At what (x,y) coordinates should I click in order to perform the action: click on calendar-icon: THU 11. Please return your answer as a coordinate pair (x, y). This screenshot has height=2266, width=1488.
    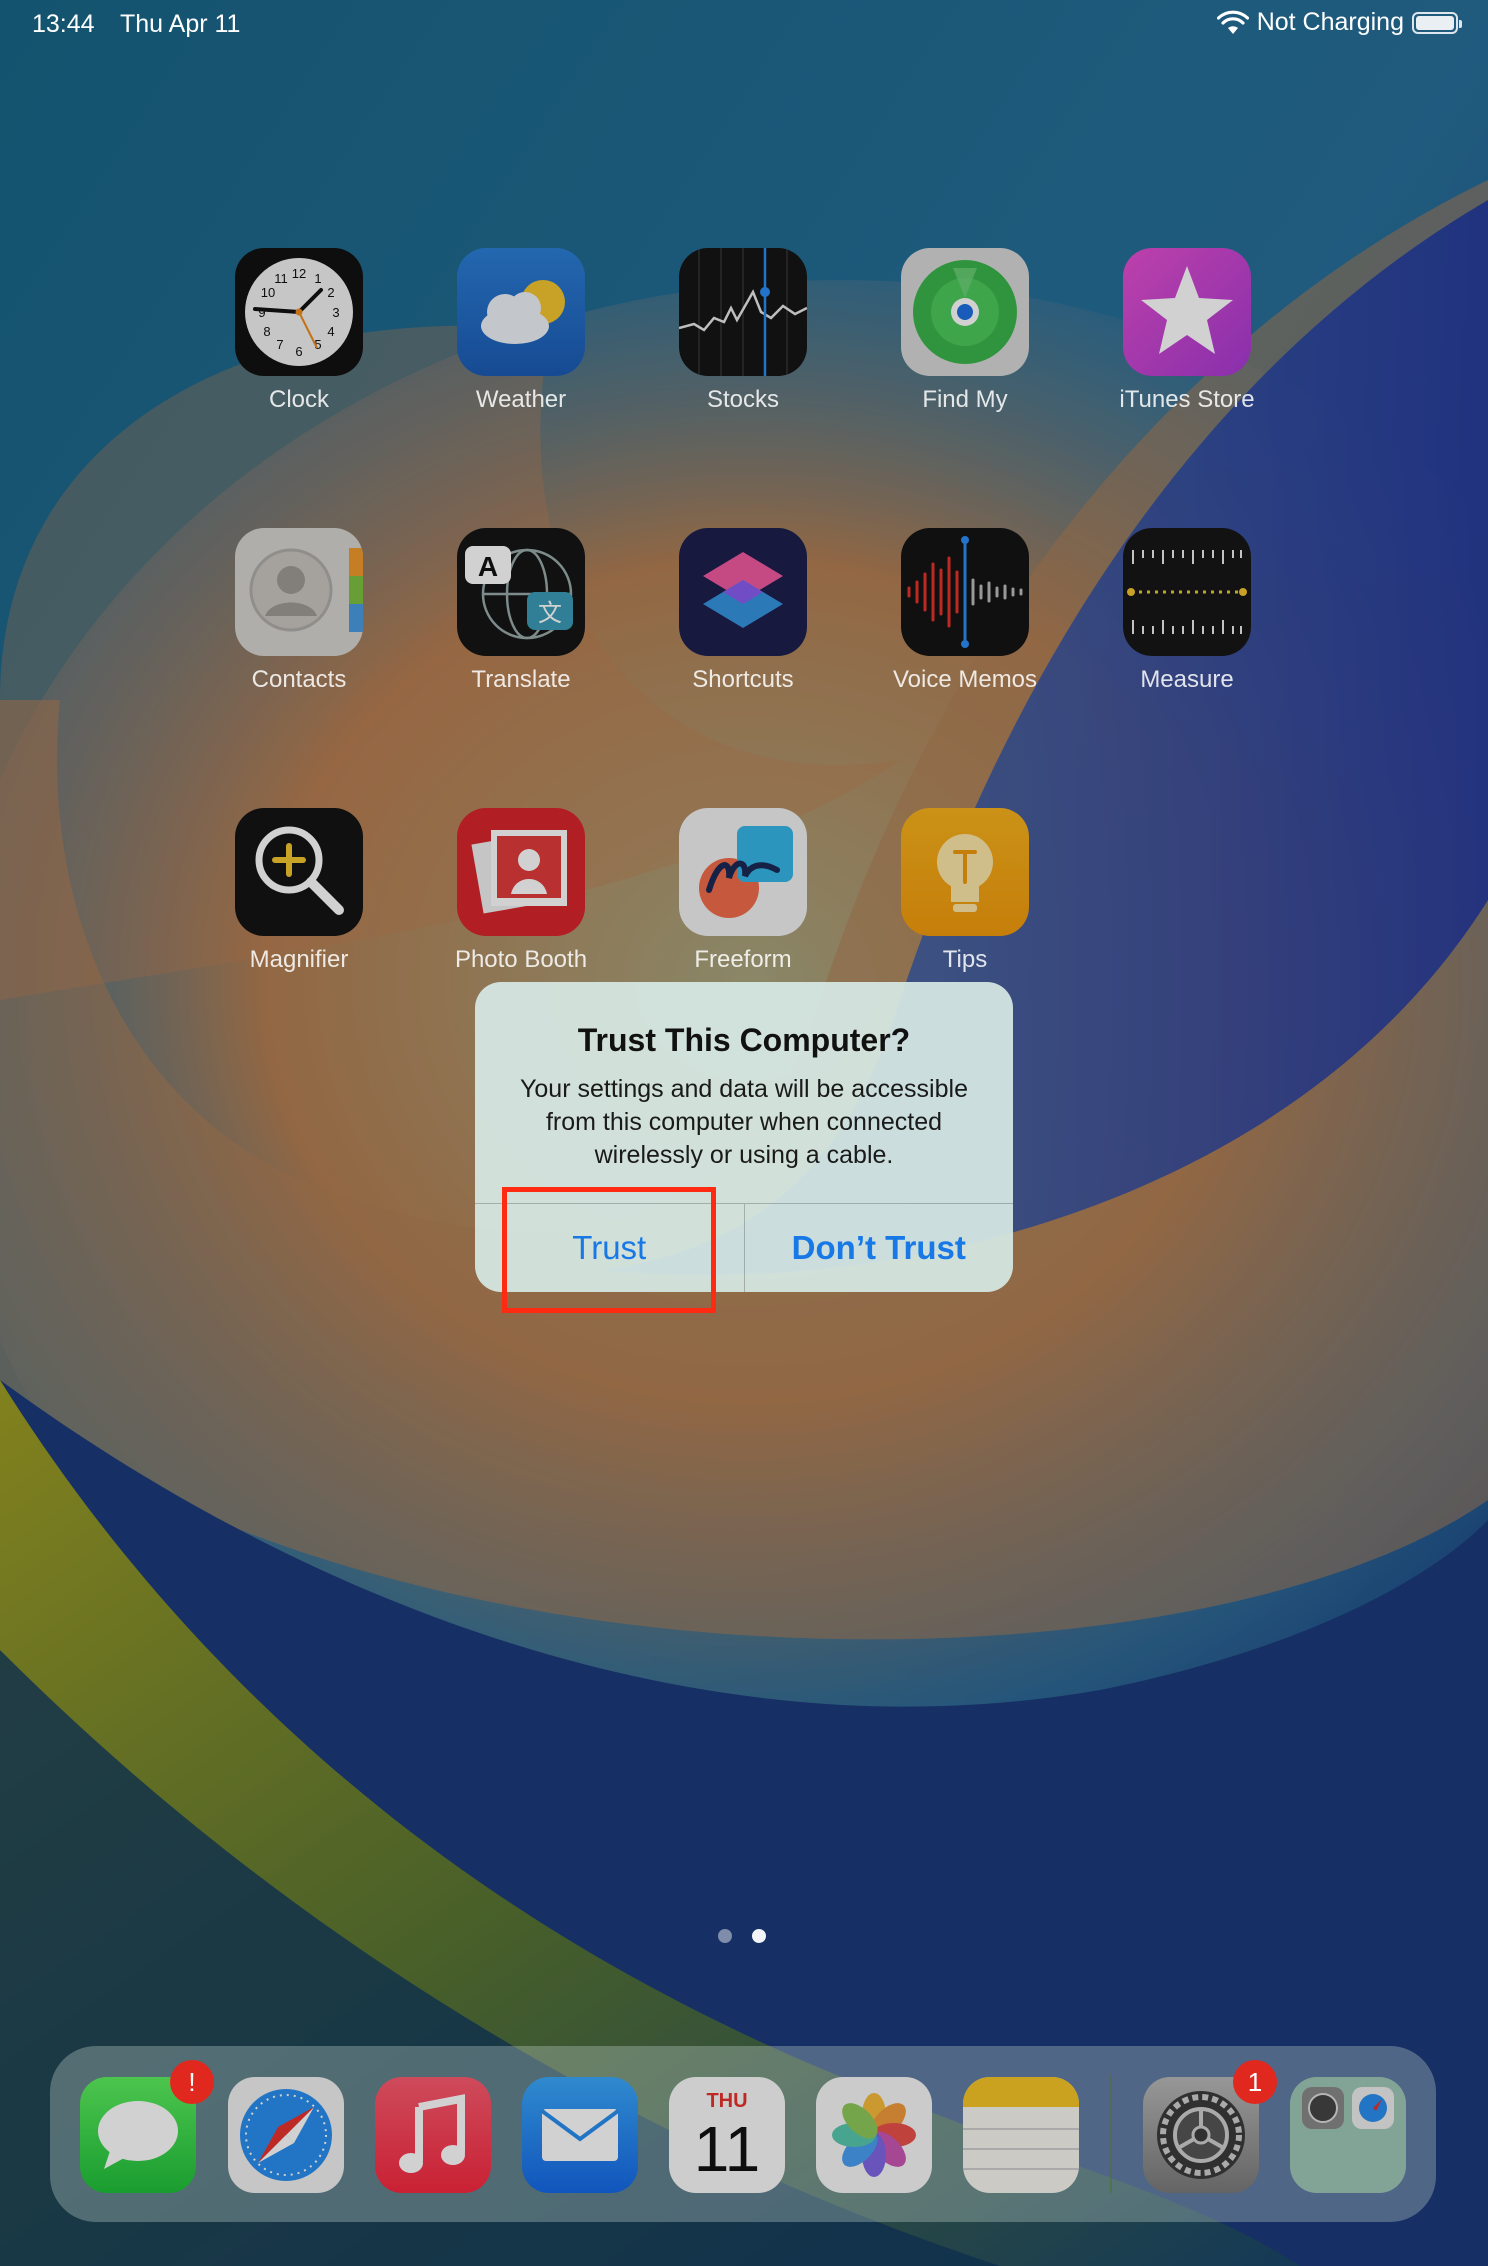
    Looking at the image, I should click on (727, 2135).